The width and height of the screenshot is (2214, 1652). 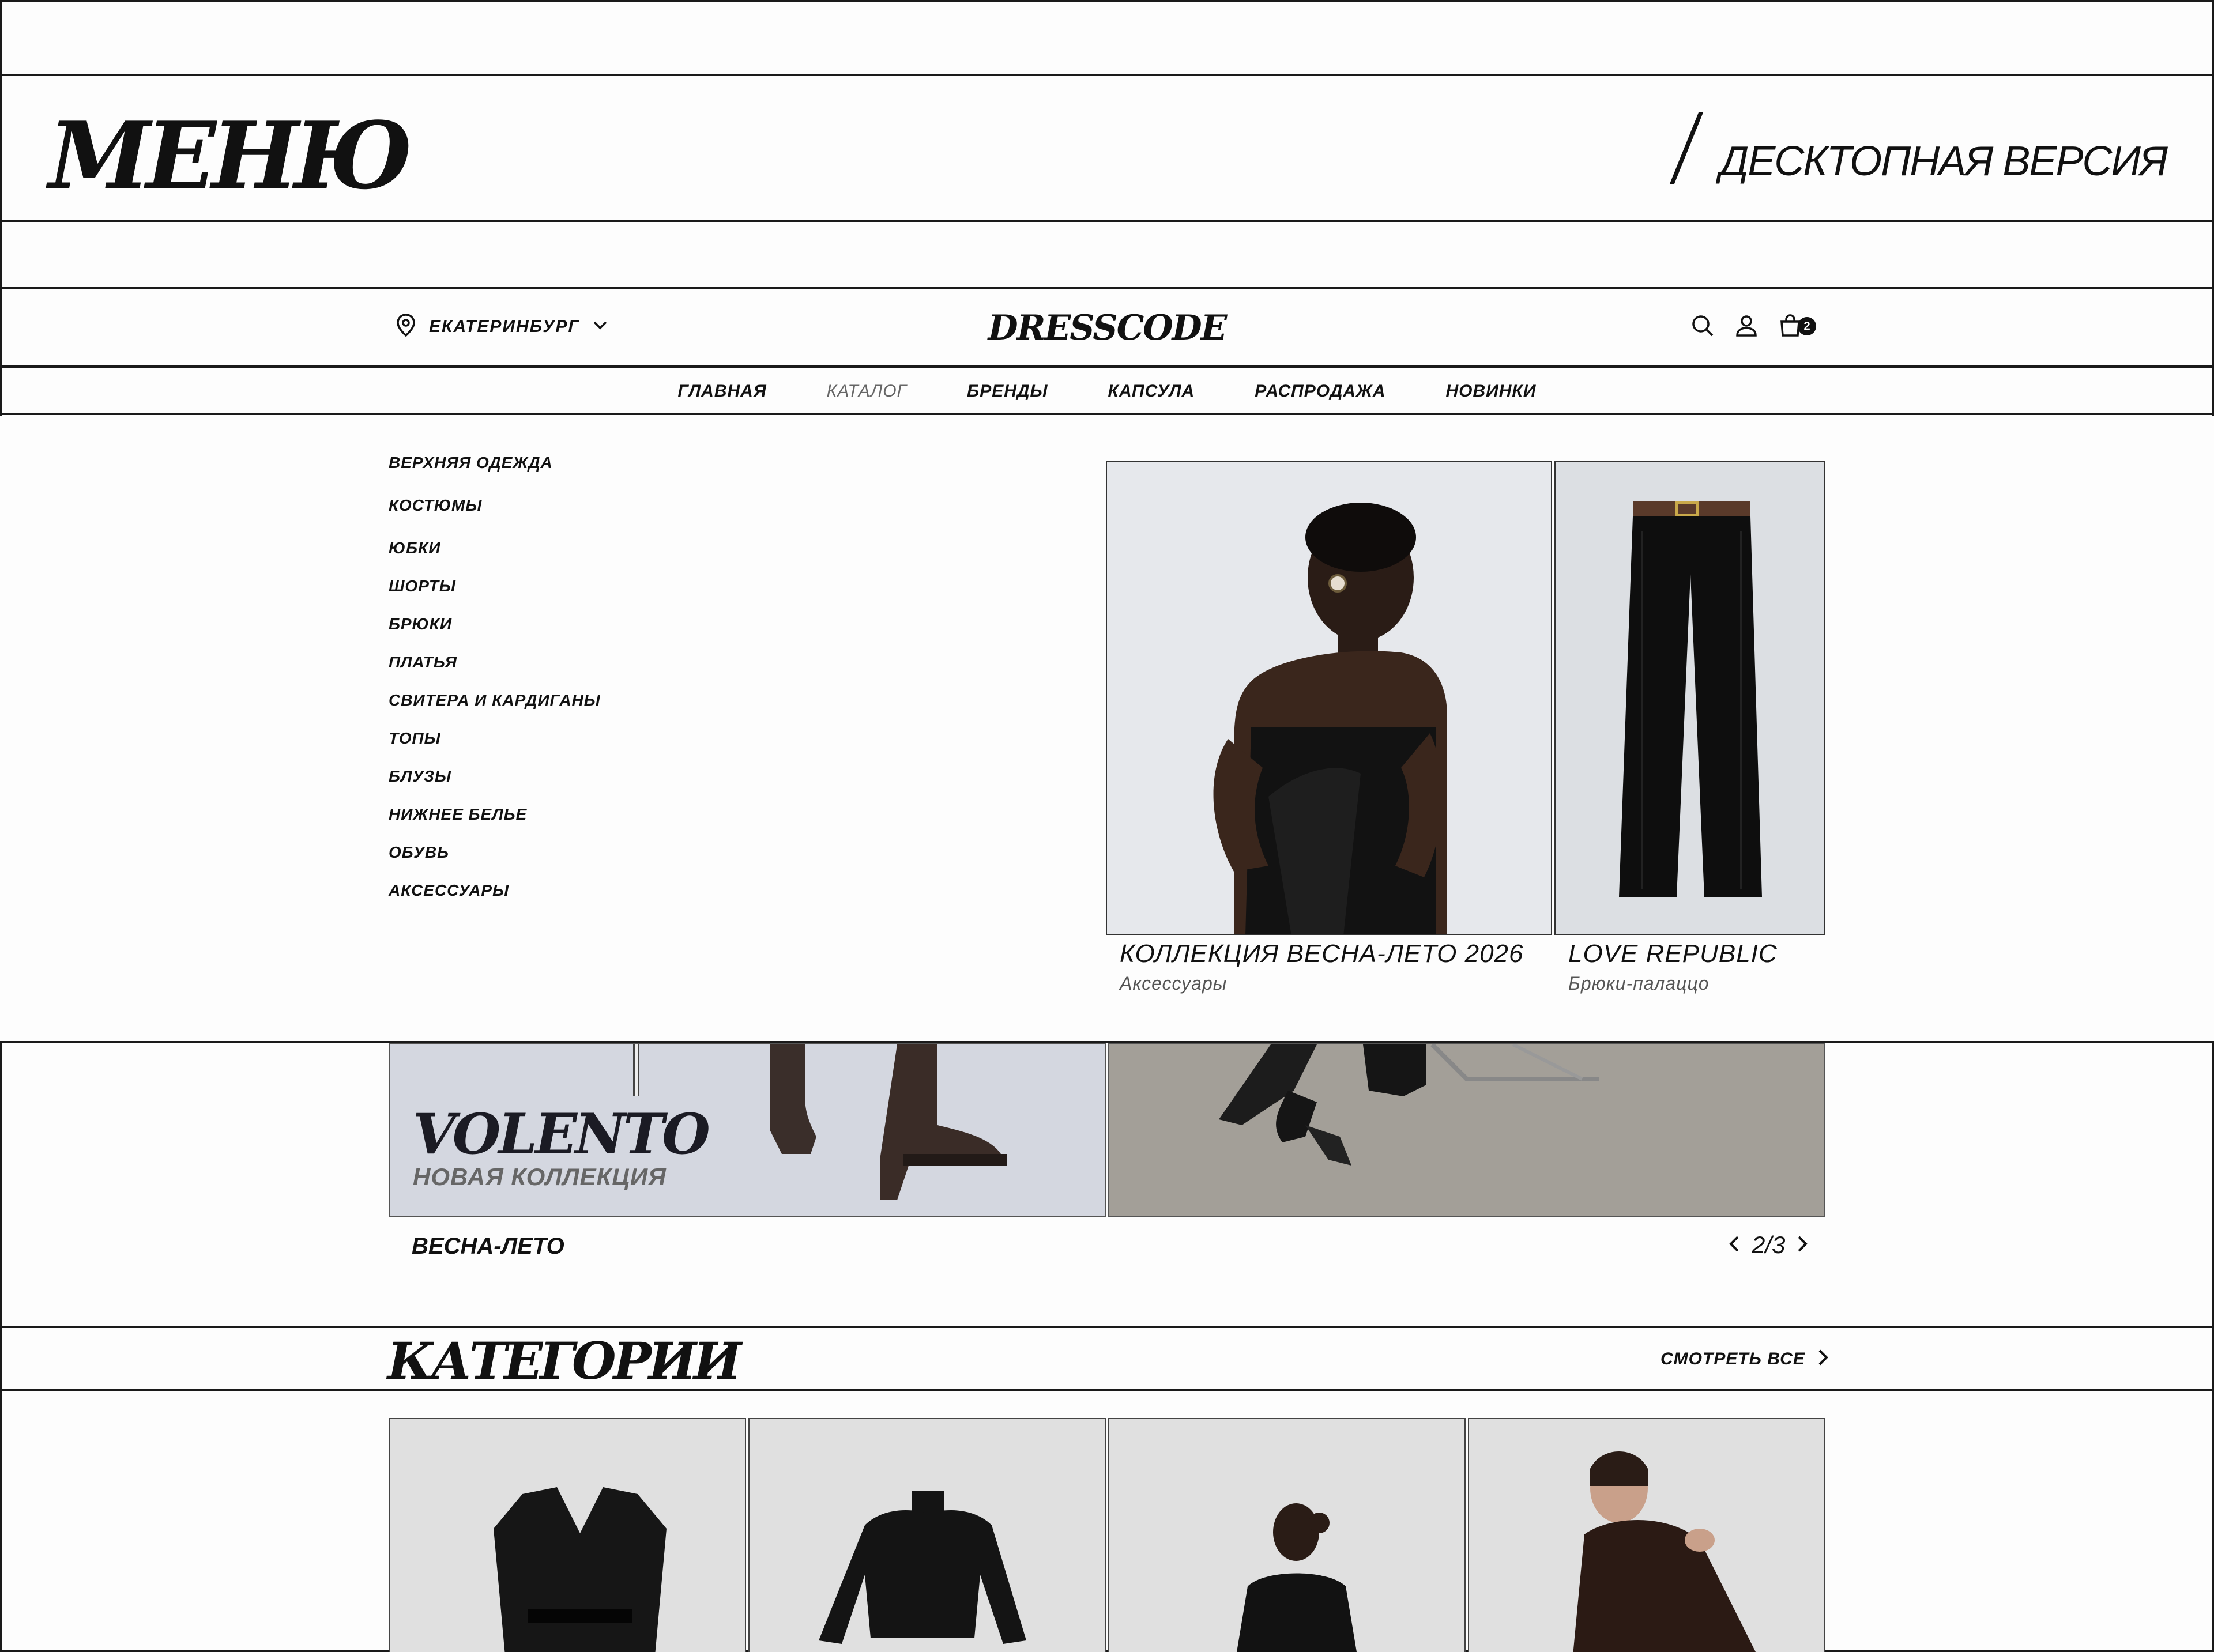 What do you see at coordinates (488, 1247) in the screenshot?
I see `hero-season-label: ВЕСНА-ЛЕТО` at bounding box center [488, 1247].